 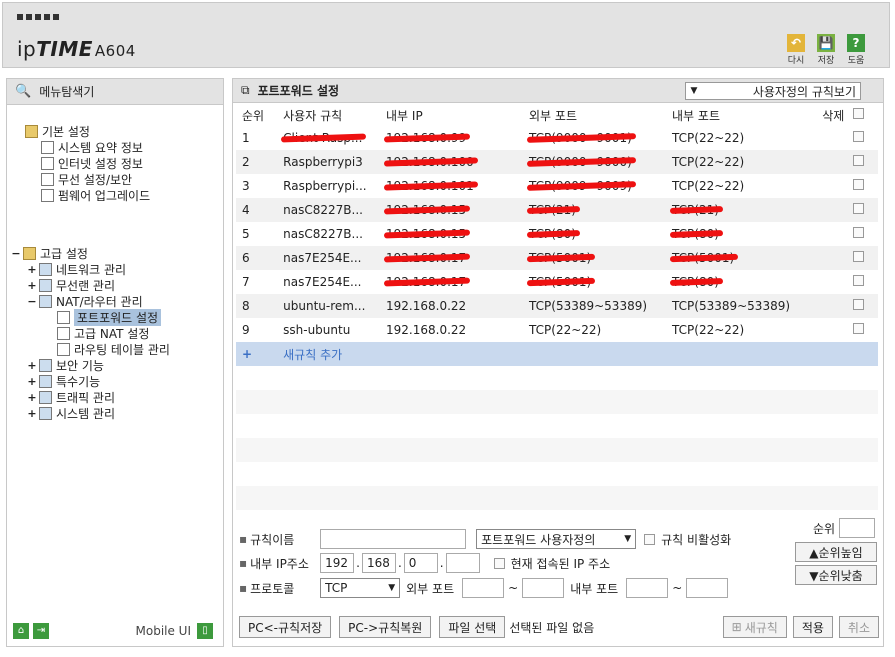 I want to click on sidebar-footer: ⌂ ⇥ Mobile UI ▯, so click(x=115, y=631).